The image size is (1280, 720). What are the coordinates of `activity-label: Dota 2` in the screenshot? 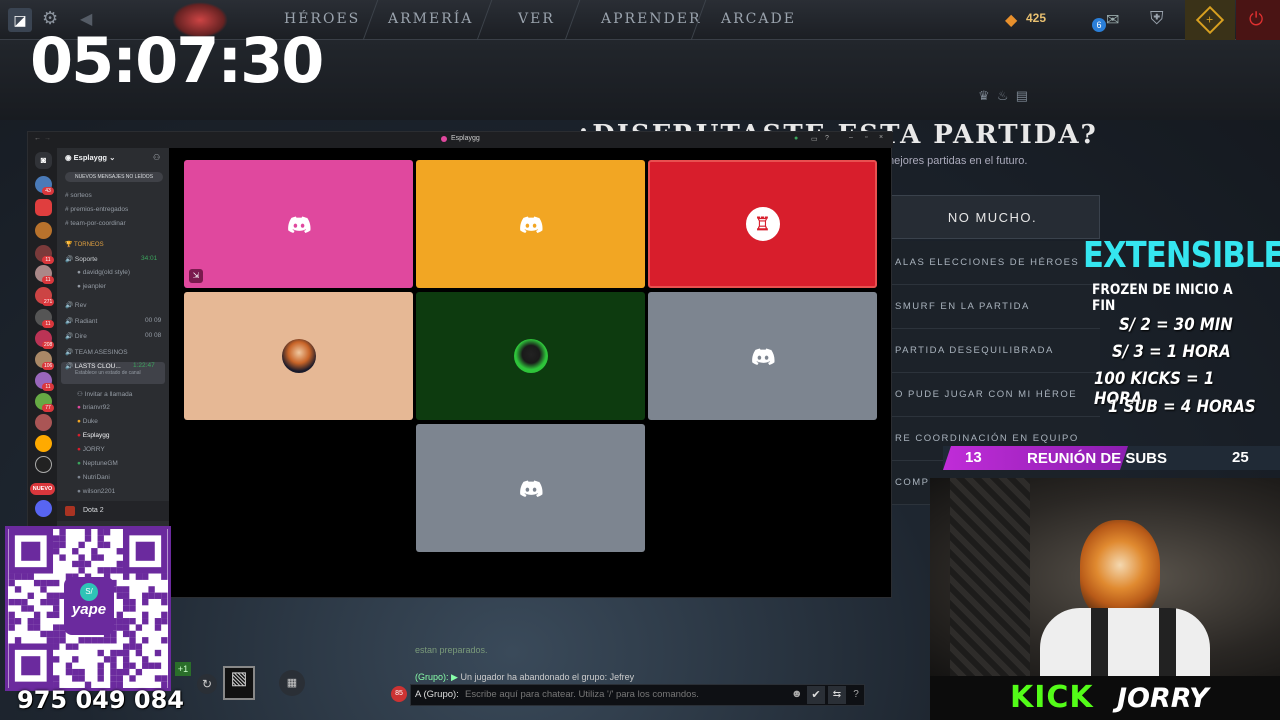 It's located at (93, 510).